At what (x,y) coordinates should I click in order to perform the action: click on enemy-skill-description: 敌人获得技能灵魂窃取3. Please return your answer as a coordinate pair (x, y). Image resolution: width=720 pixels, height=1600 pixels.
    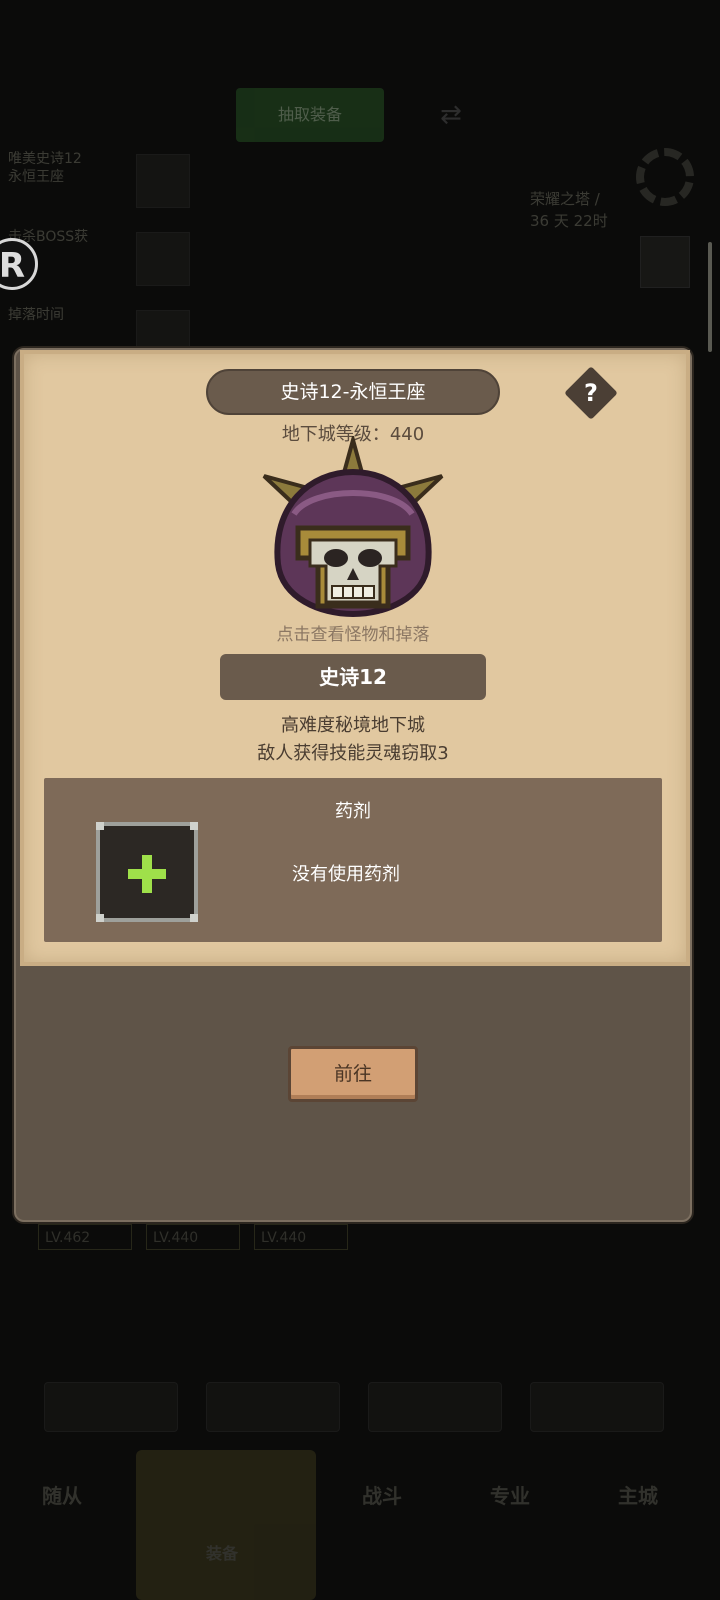
    Looking at the image, I should click on (353, 753).